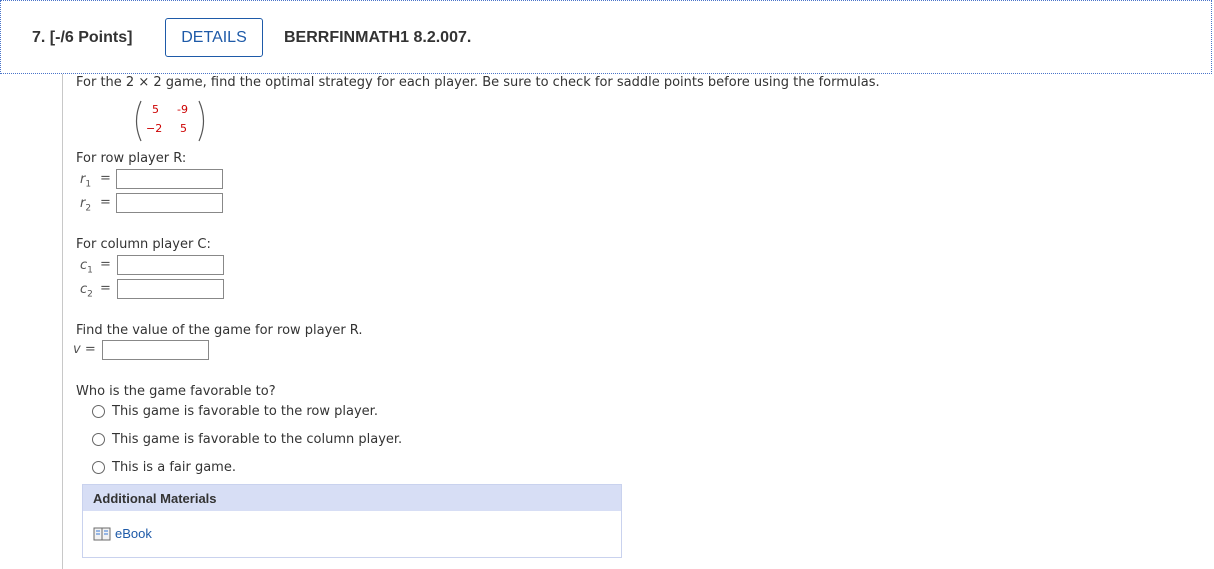  I want to click on c1-equals: =, so click(105, 264).